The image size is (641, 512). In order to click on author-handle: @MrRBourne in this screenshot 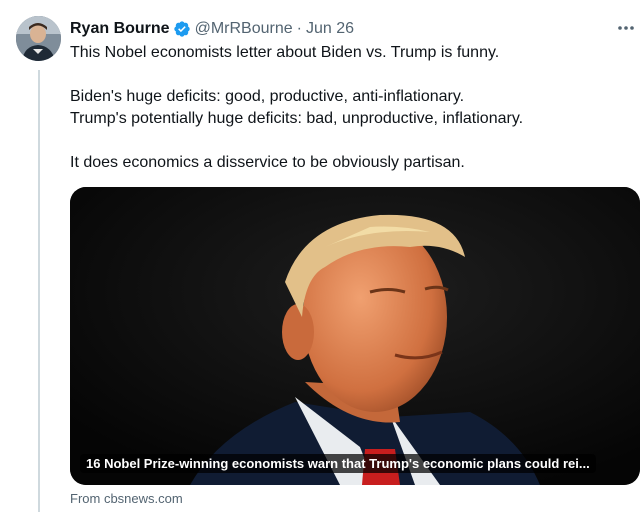, I will do `click(244, 29)`.